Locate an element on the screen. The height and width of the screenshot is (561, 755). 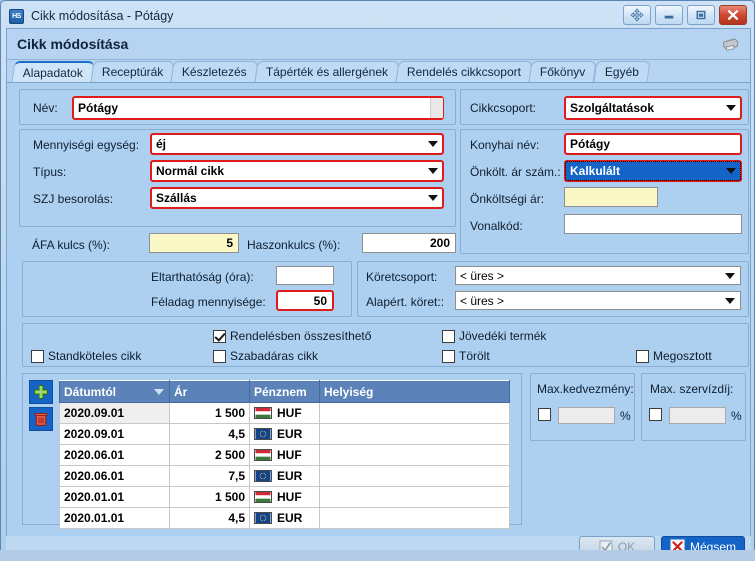
tab-alapadatok: Alapadatok is located at coordinates (53, 71).